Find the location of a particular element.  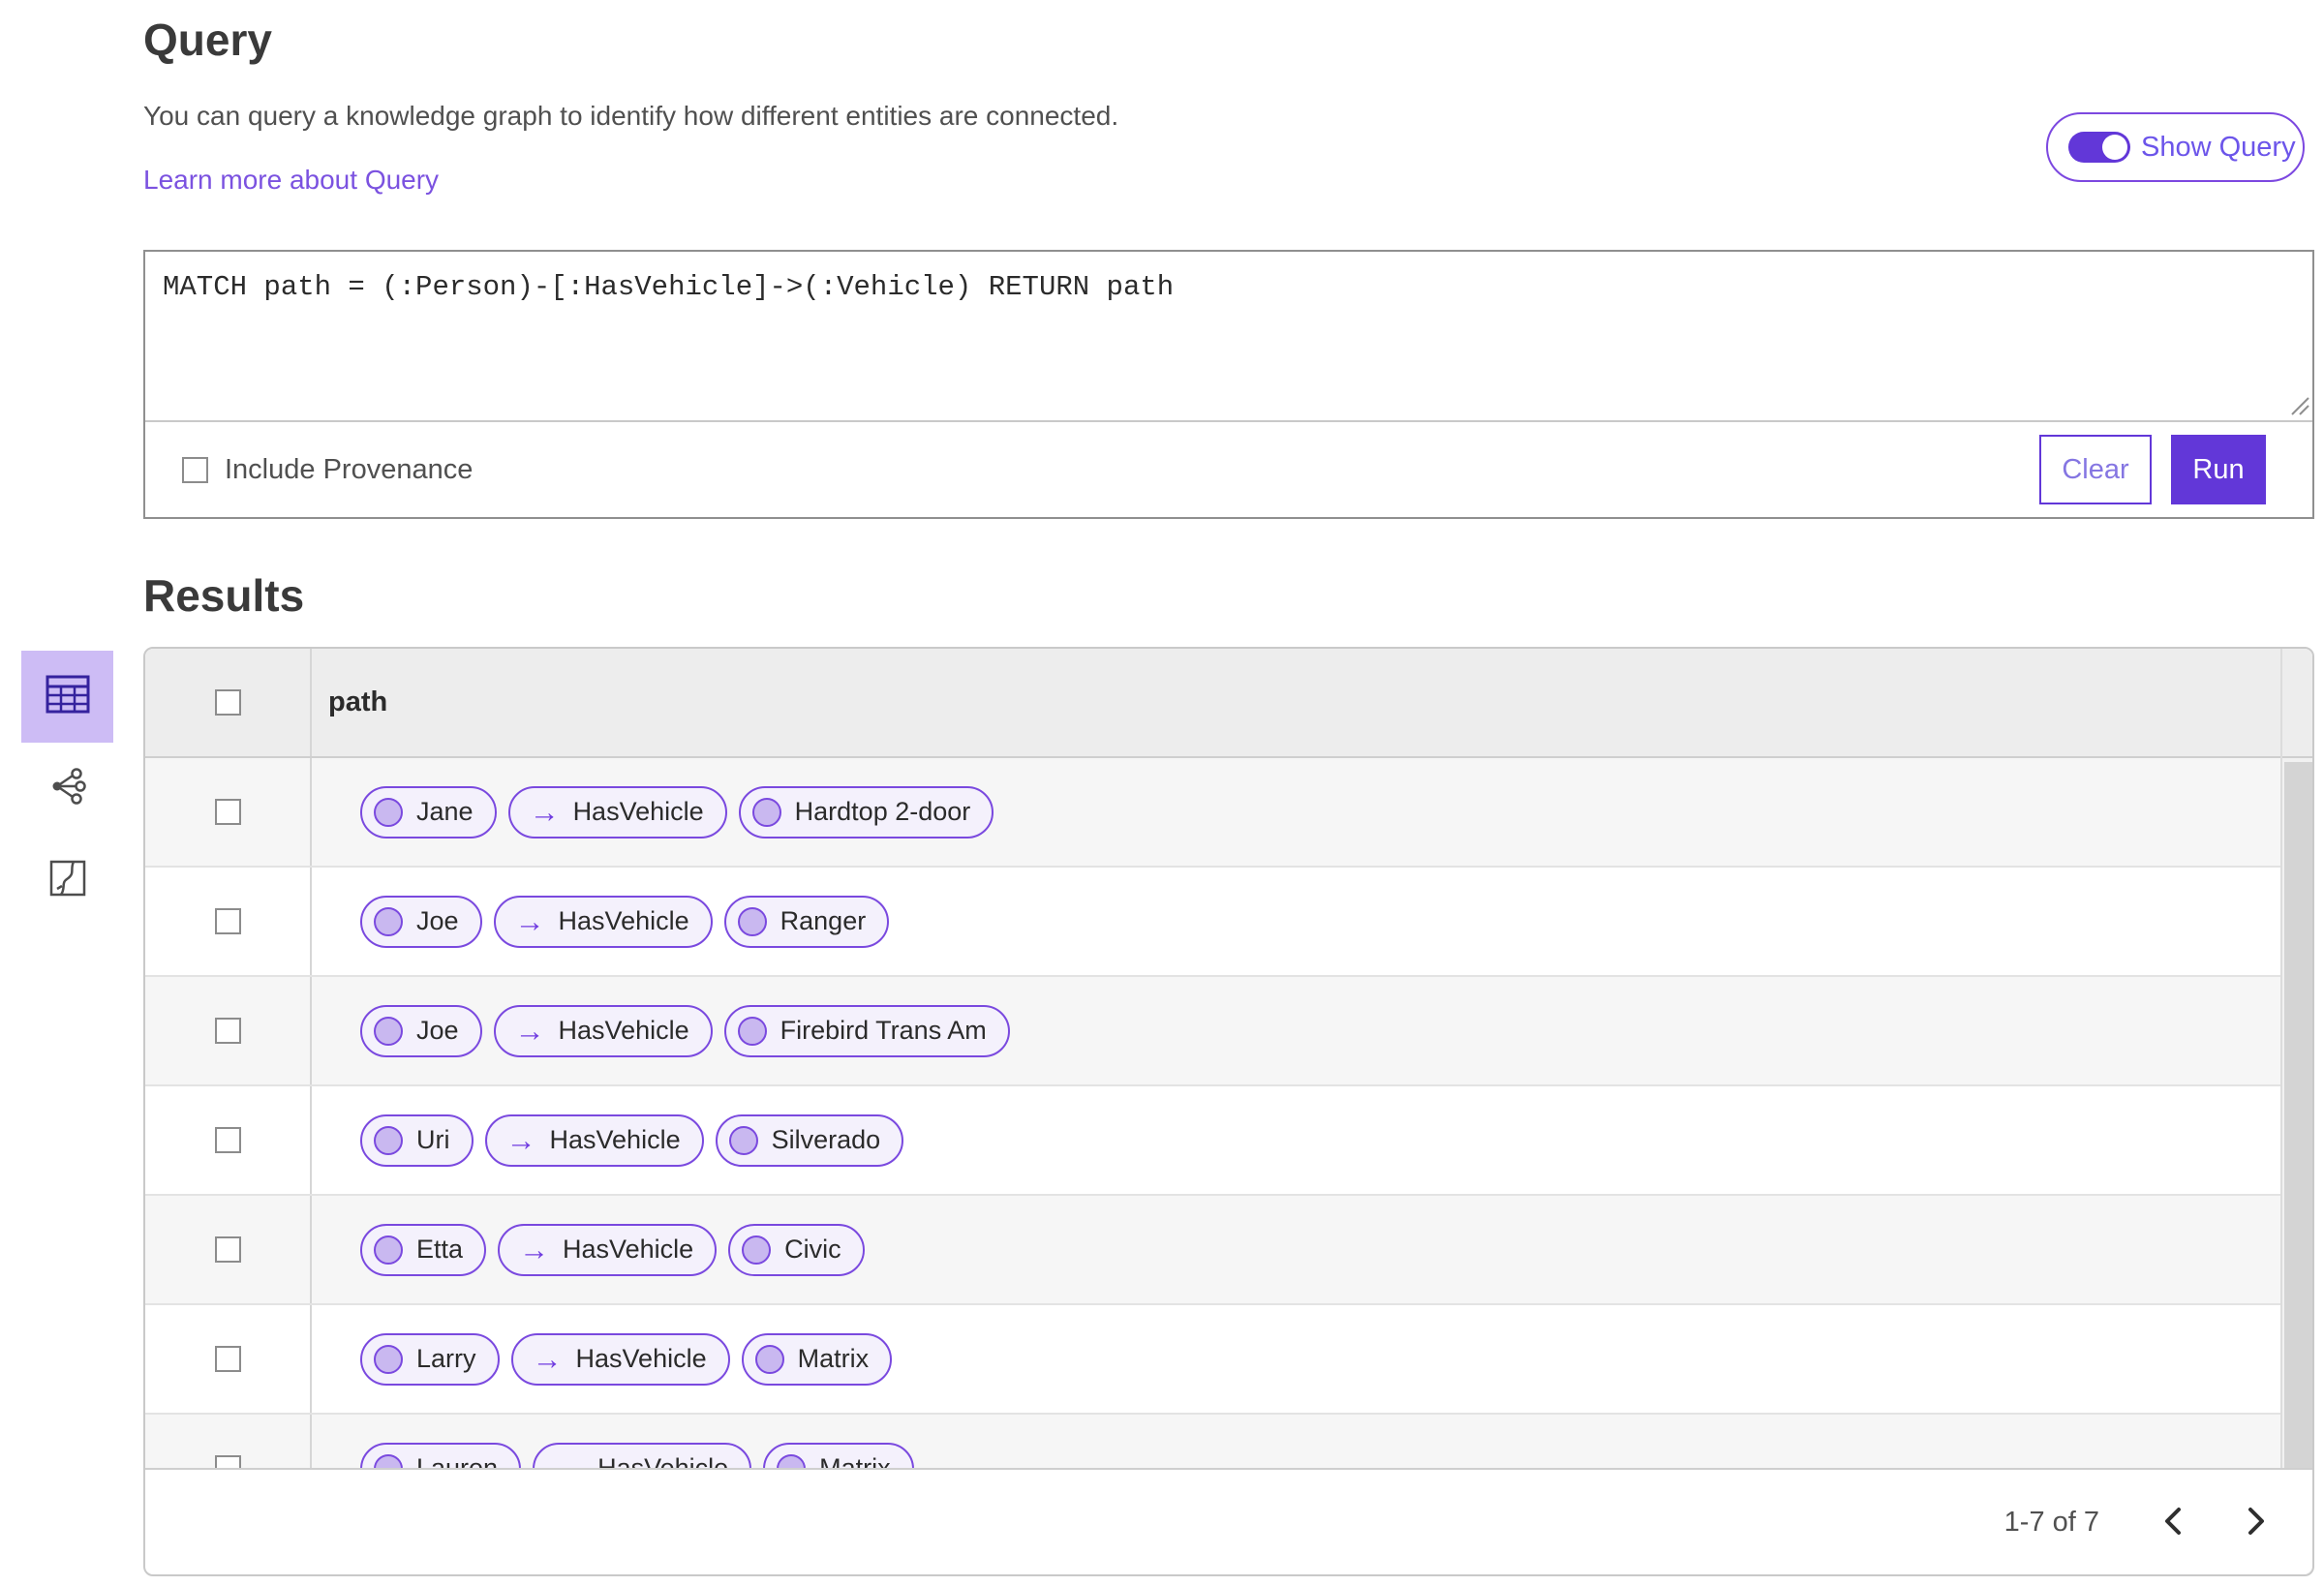

source-entity-pill: Jane is located at coordinates (428, 812).